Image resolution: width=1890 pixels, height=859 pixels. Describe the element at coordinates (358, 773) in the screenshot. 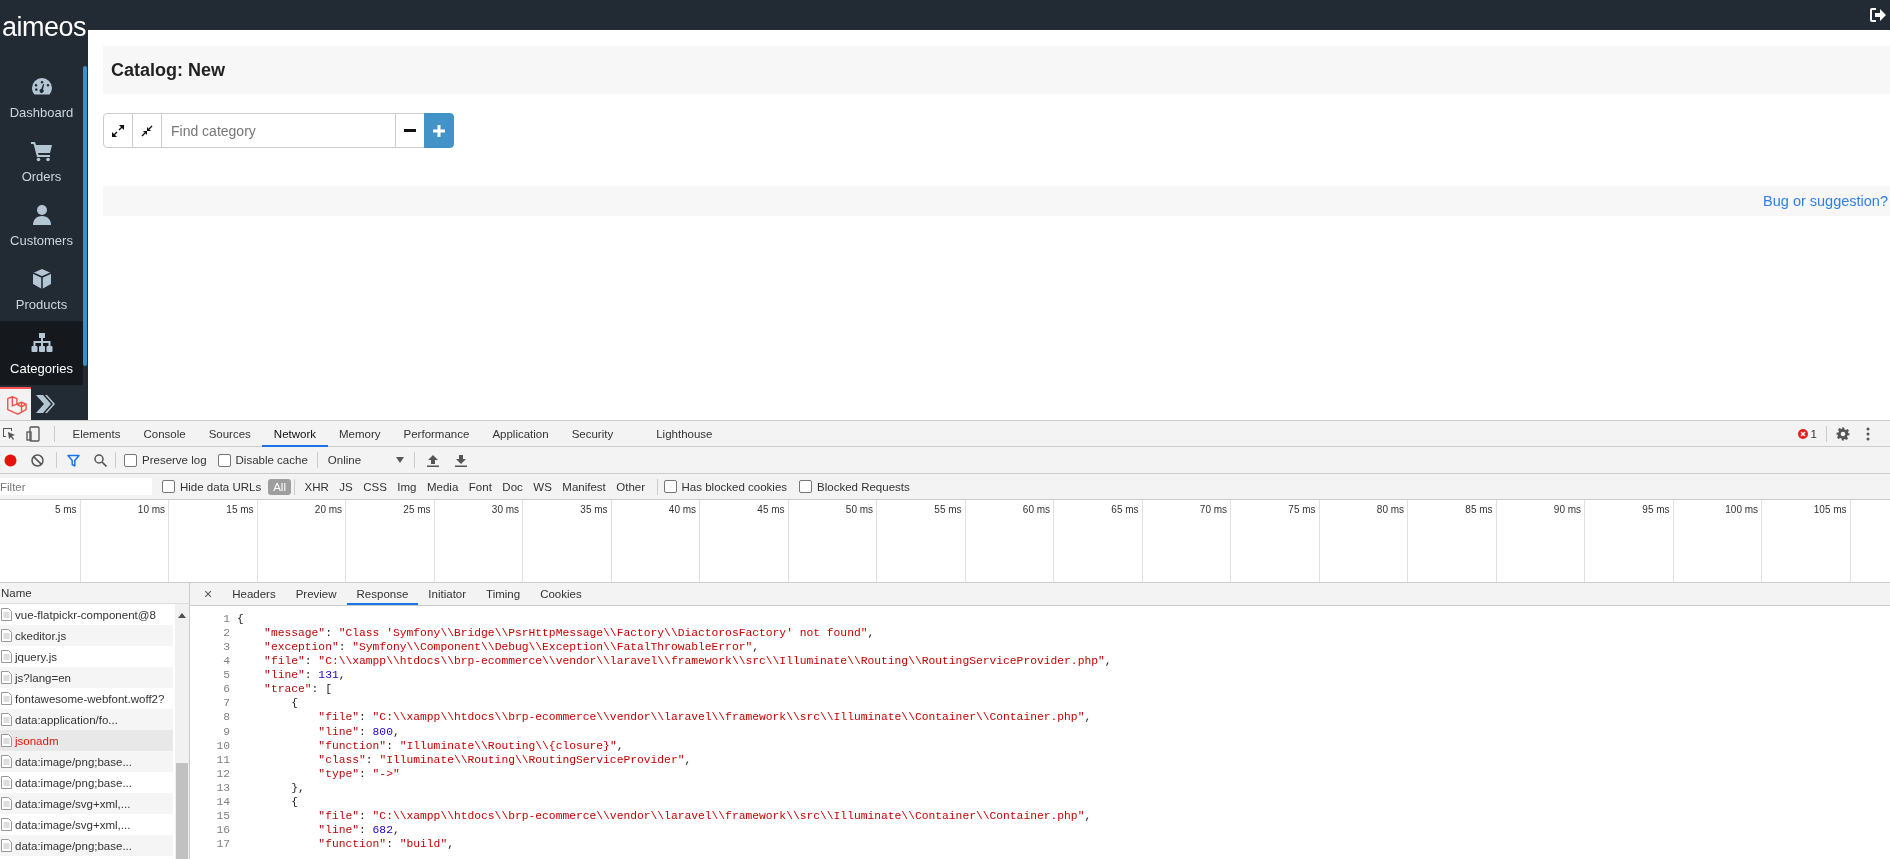

I see `code-line: "type": "->"` at that location.